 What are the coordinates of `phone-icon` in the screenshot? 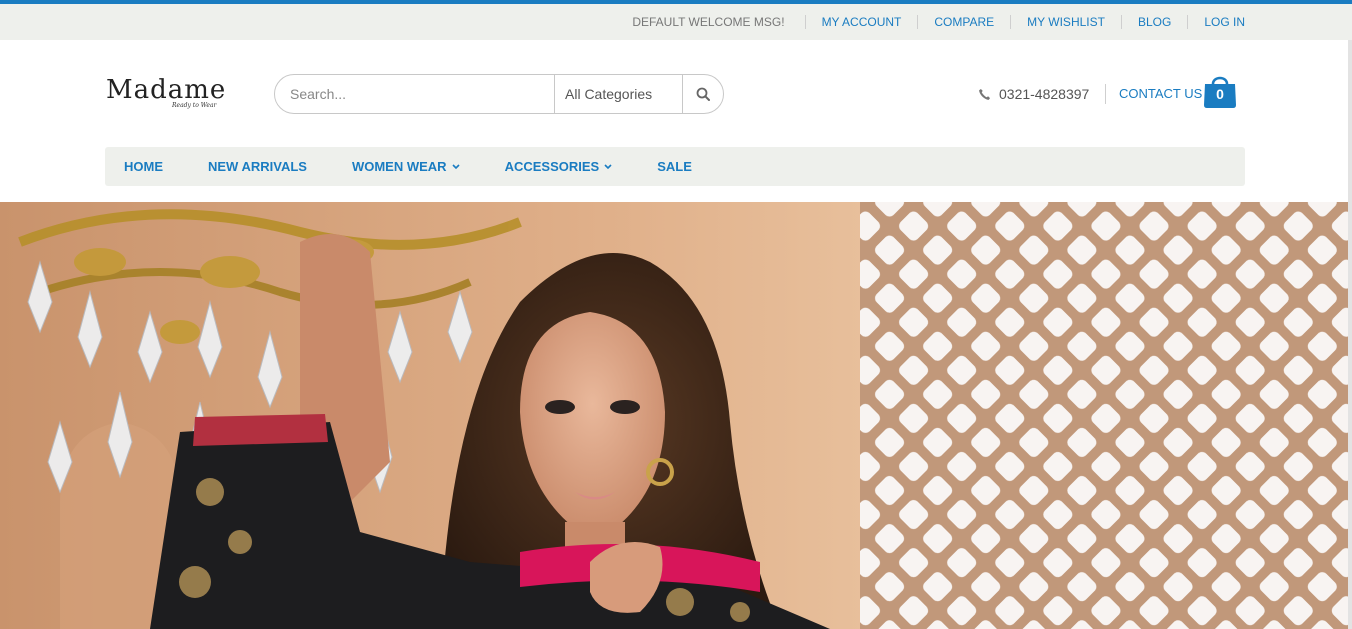 It's located at (985, 94).